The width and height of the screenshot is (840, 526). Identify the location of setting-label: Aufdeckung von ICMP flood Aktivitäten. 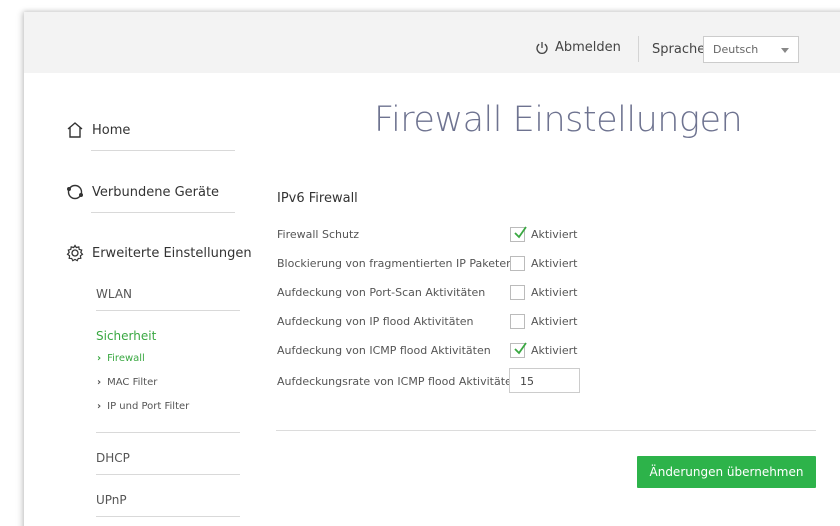
(384, 350).